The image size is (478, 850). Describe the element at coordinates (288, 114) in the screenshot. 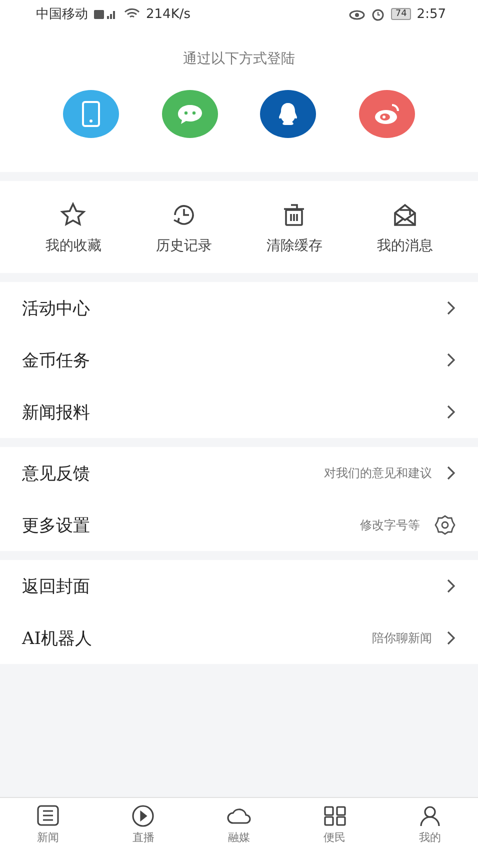

I see `penguin-icon` at that location.